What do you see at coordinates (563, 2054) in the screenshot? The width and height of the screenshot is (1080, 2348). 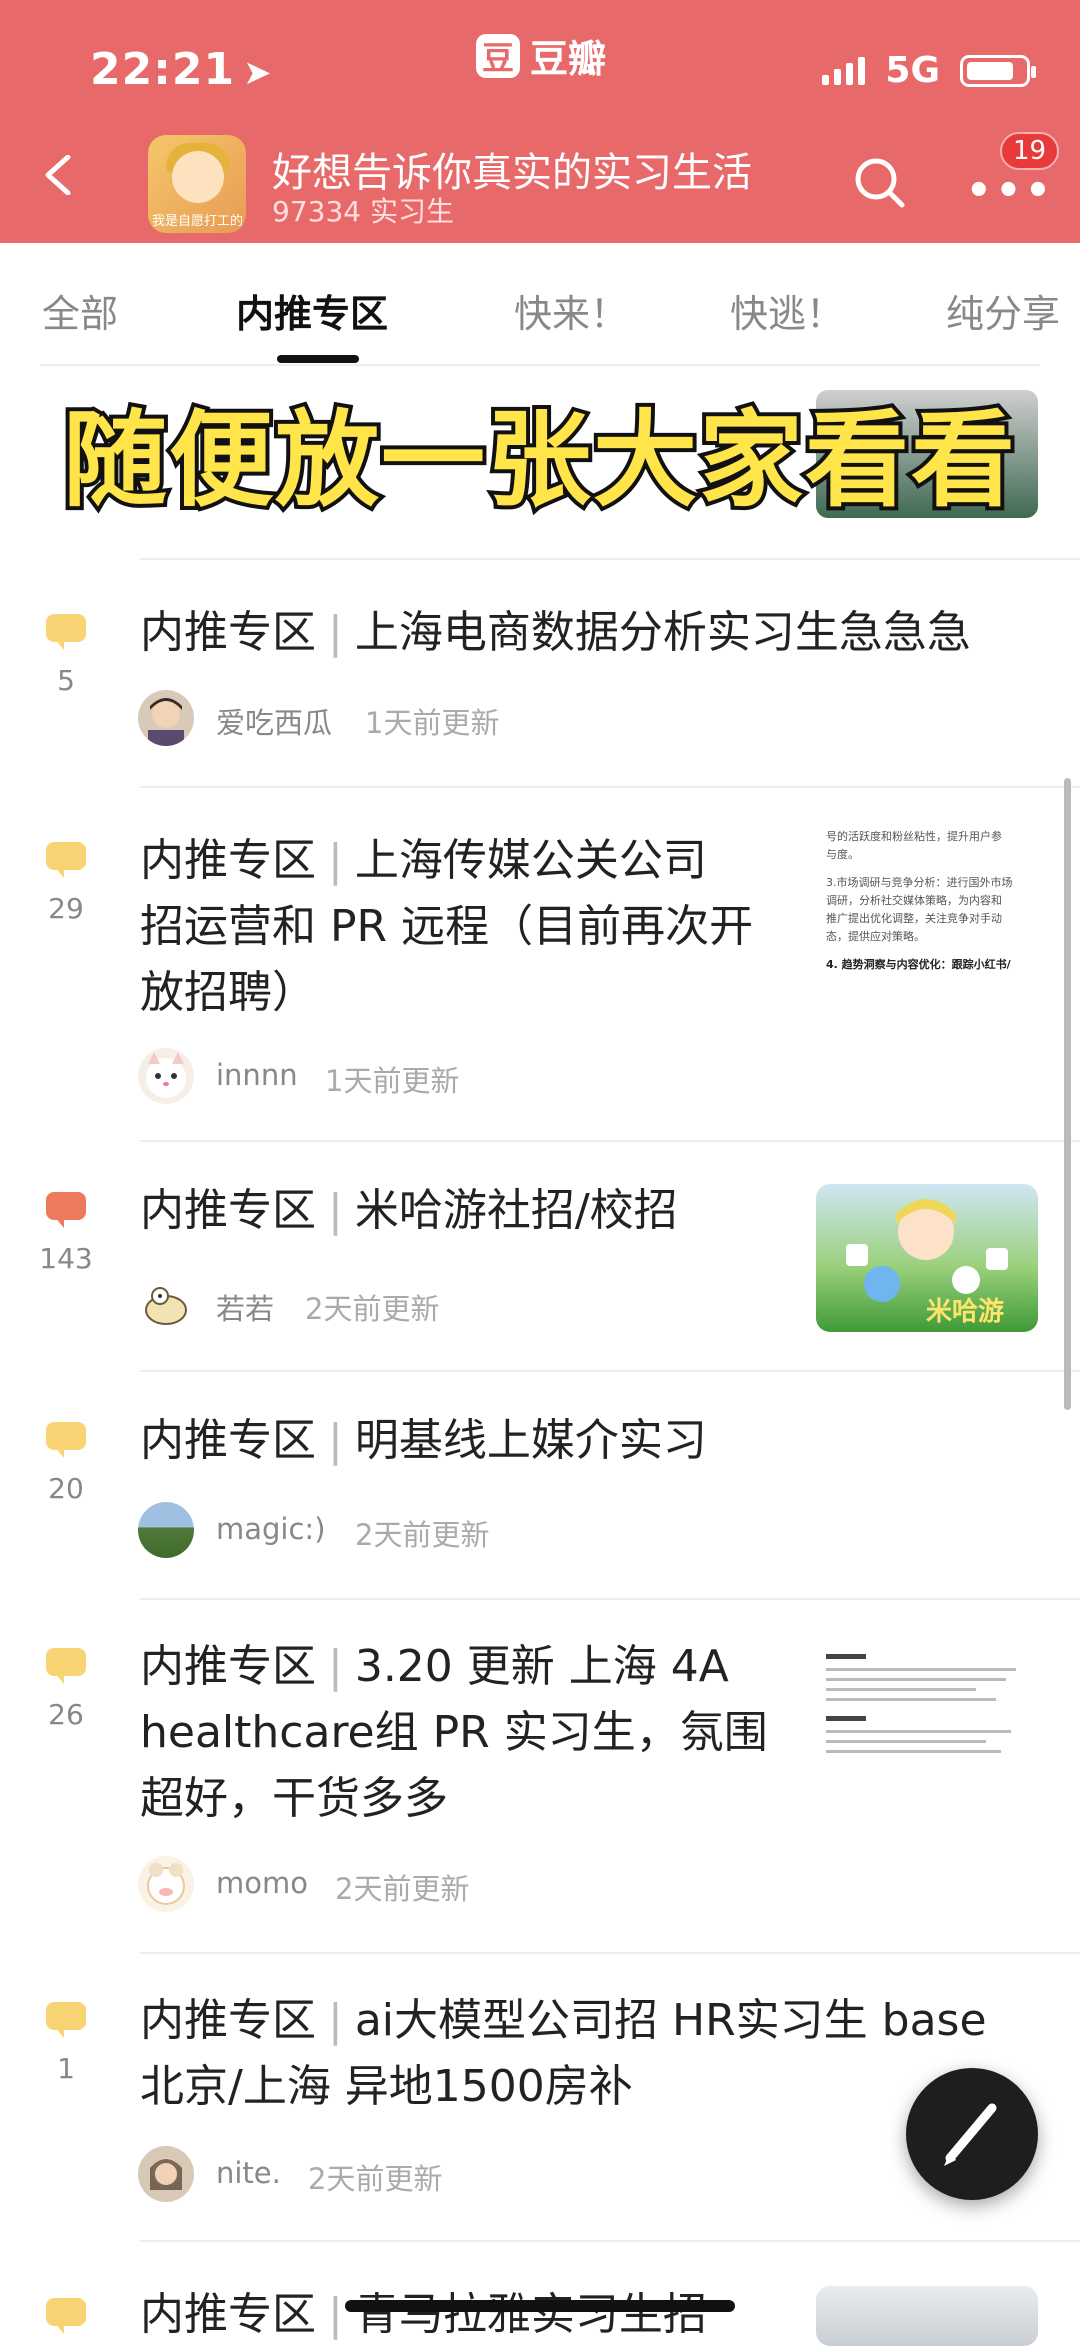 I see `post-title: 内推专区 | ai大模型公司招 HR实习生 base 北京/上海 异地1500房补` at bounding box center [563, 2054].